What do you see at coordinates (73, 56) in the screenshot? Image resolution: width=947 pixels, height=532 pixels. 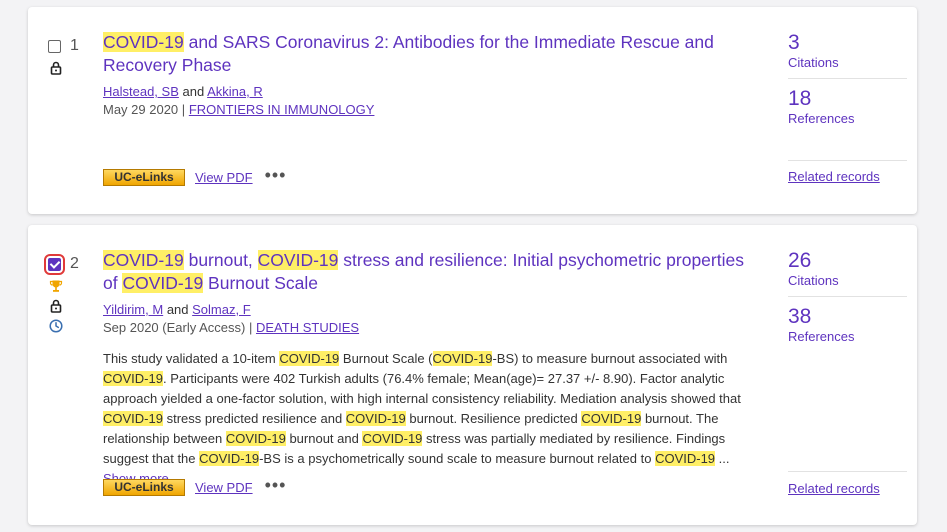 I see `record-gutter: 1` at bounding box center [73, 56].